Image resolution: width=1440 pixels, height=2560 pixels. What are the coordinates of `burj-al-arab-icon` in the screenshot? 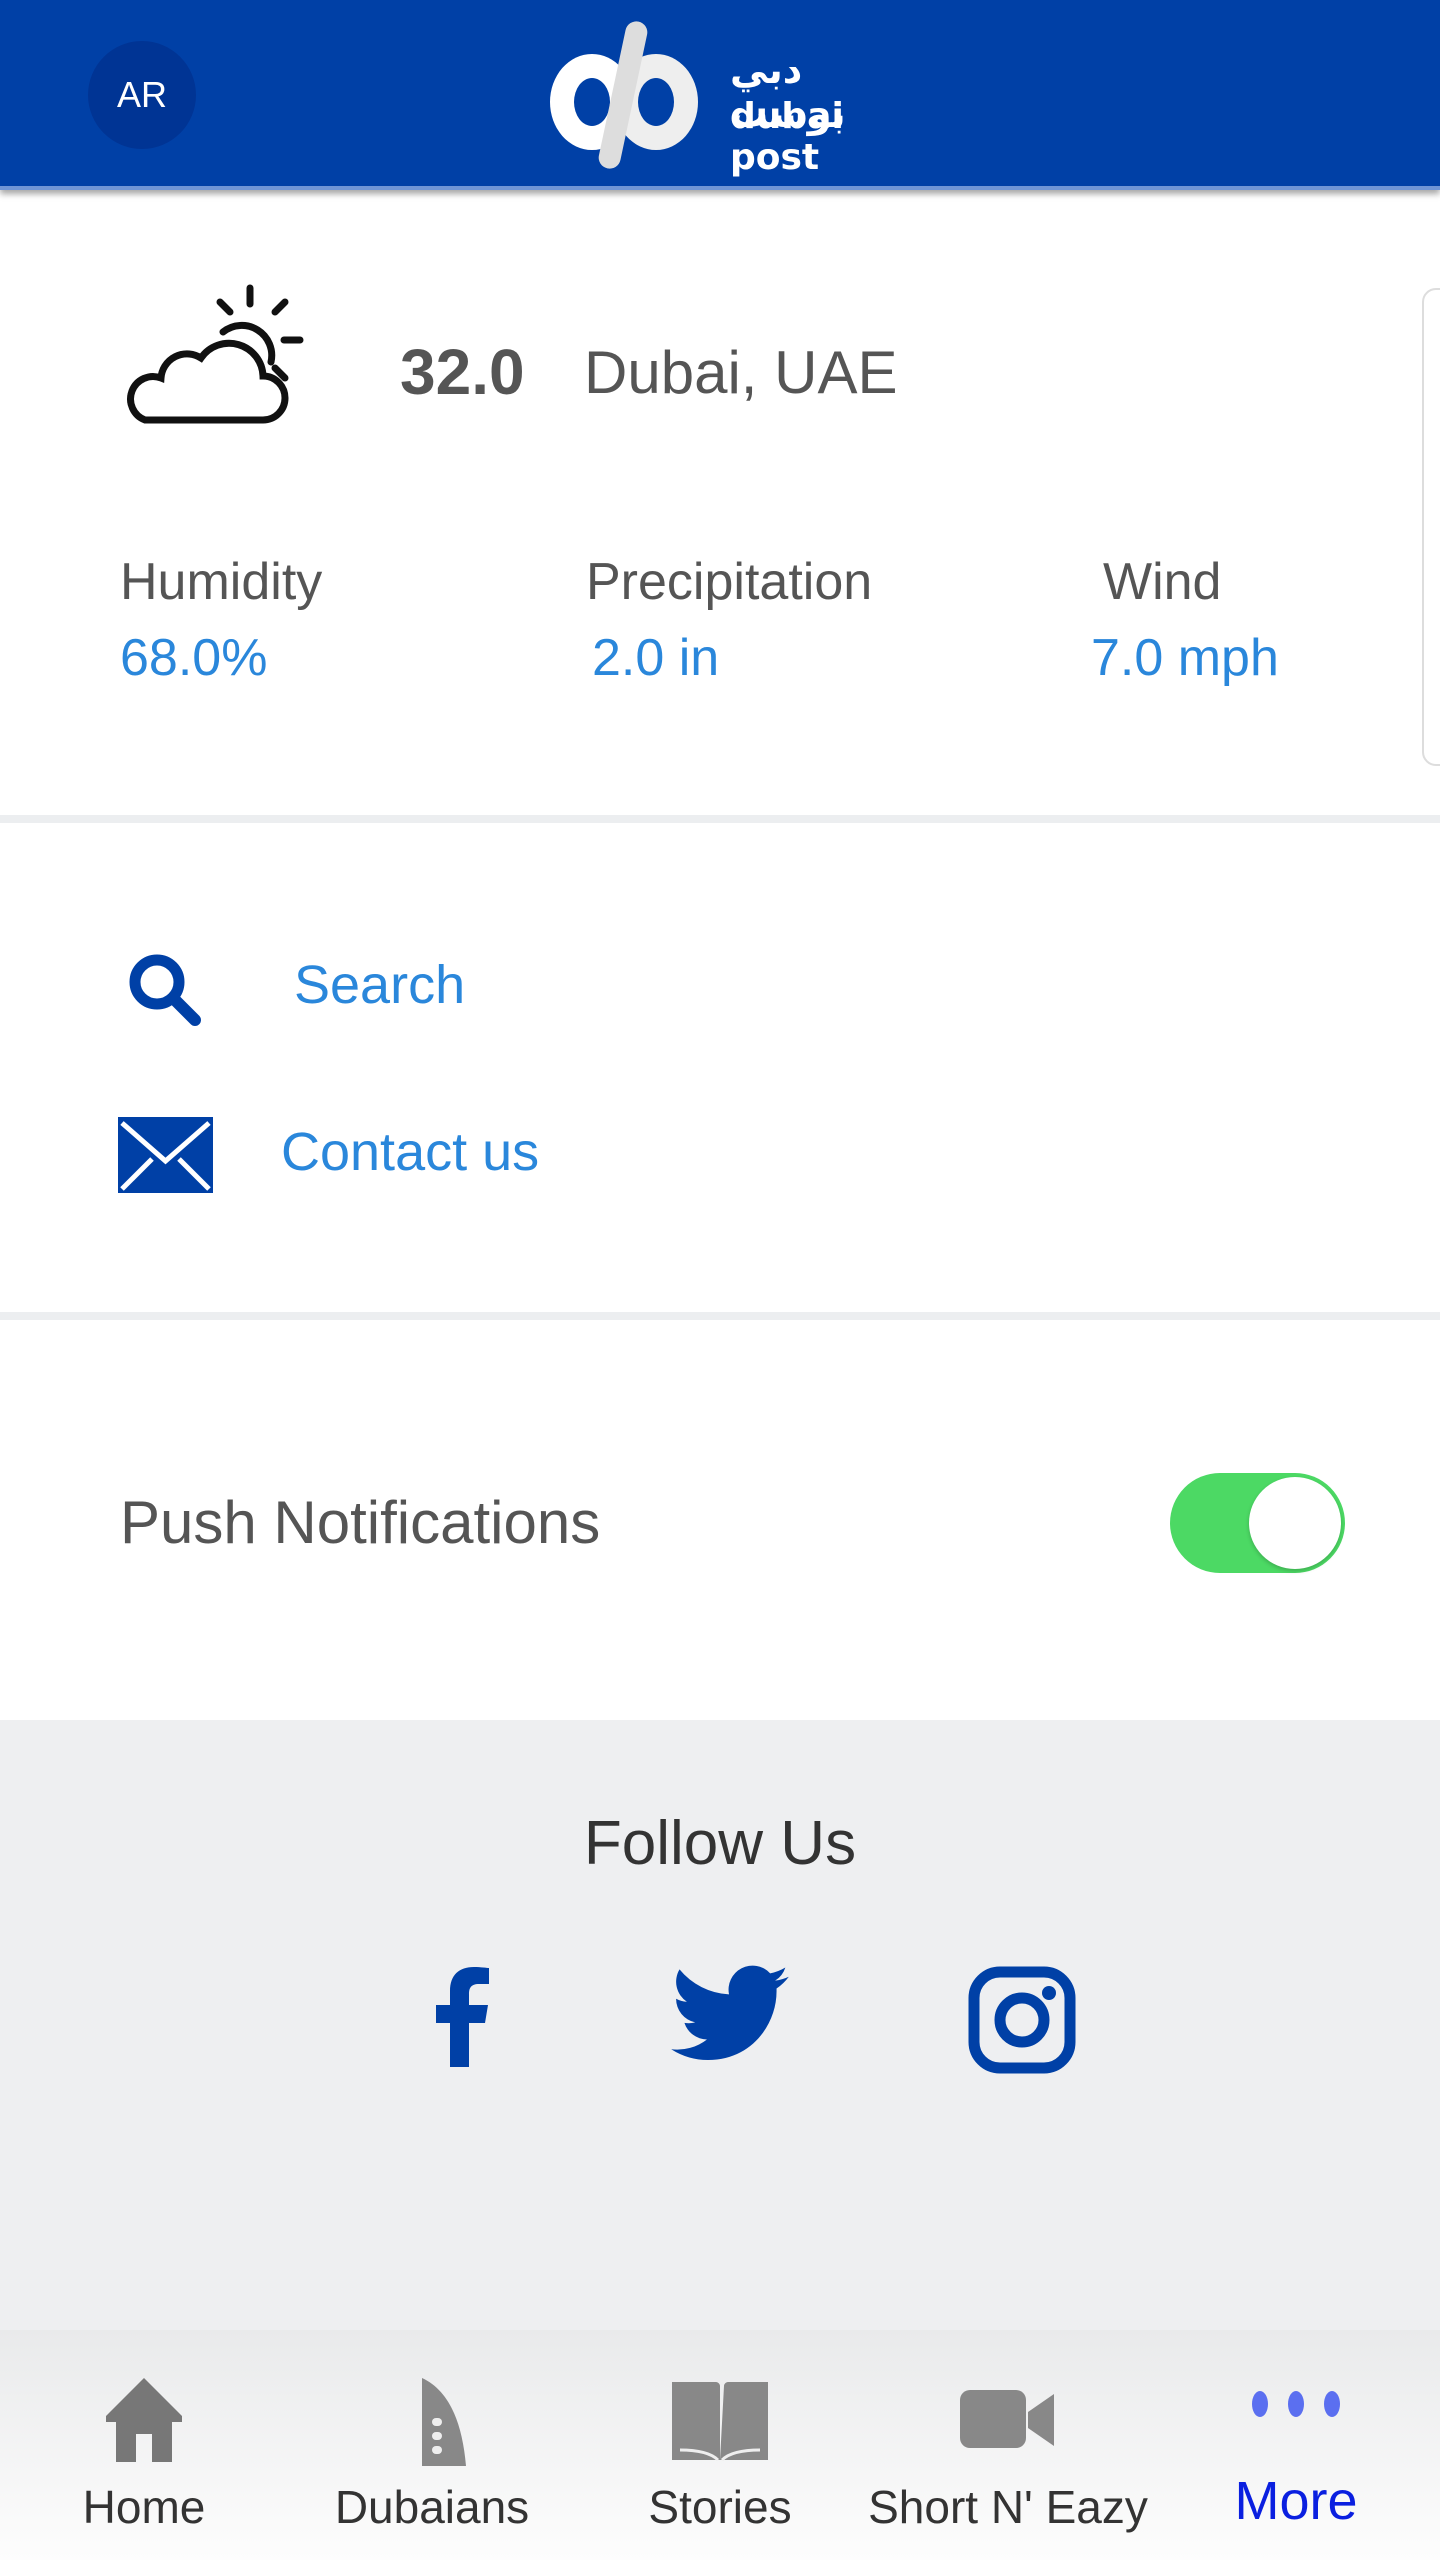 It's located at (444, 2418).